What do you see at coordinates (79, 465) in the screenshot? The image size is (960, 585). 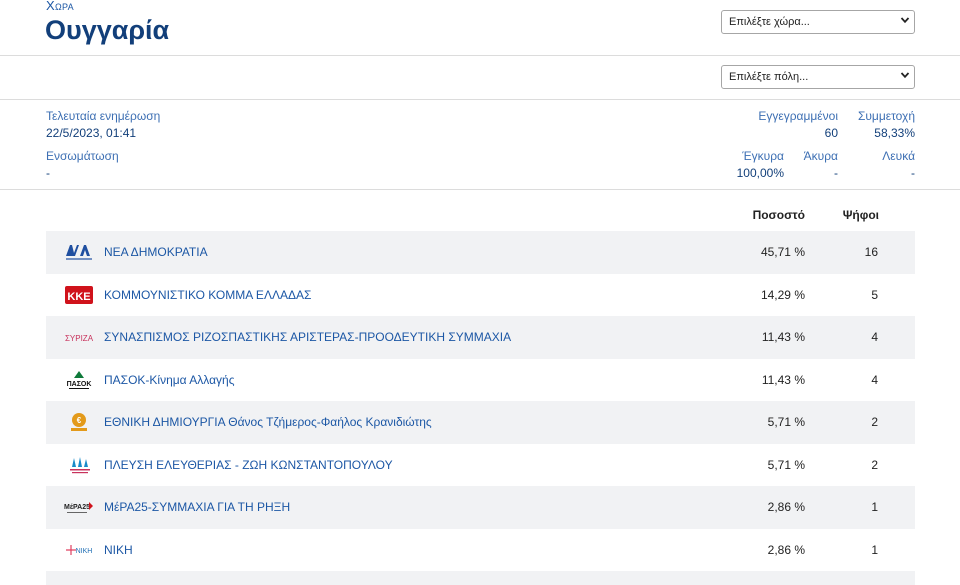 I see `plefsi-logo` at bounding box center [79, 465].